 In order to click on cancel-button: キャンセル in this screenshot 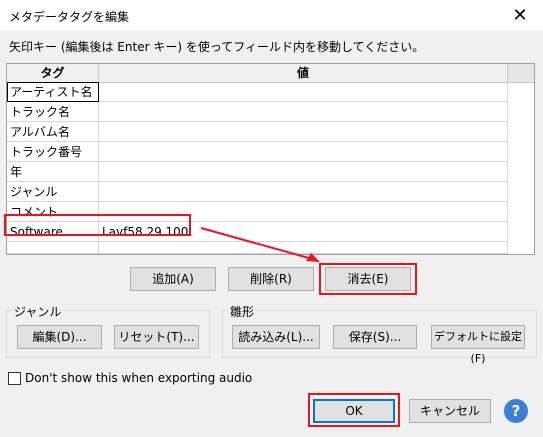, I will do `click(450, 411)`.